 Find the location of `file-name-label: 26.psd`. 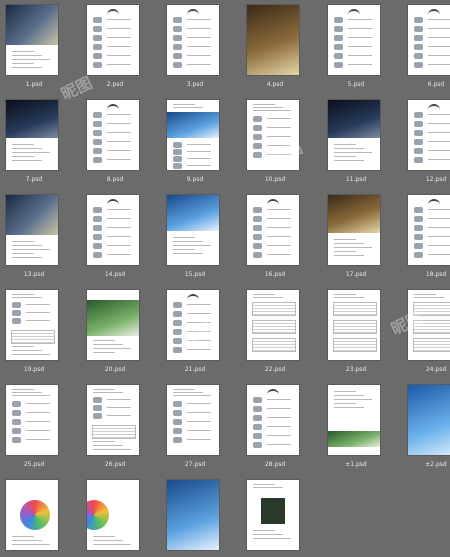

file-name-label: 26.psd is located at coordinates (115, 464).